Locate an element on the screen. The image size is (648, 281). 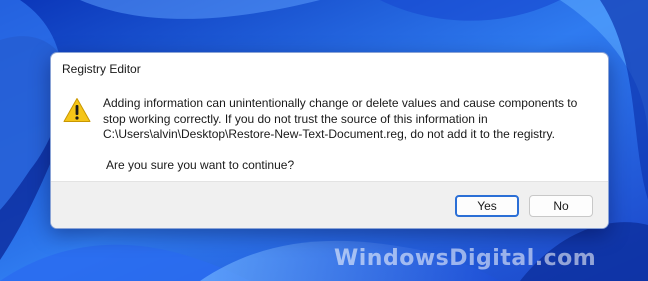
watermark-logo: WindowsDigital.com is located at coordinates (465, 258).